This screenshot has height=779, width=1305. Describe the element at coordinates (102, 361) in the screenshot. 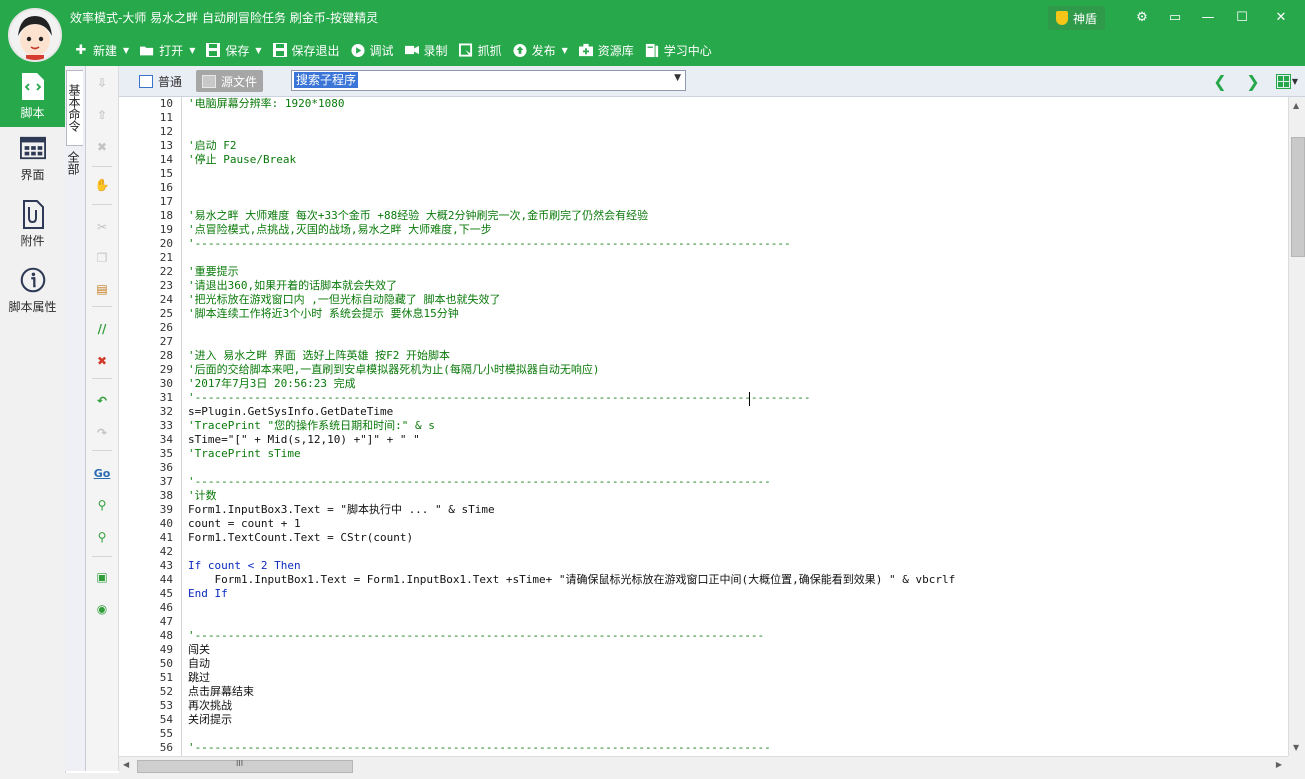

I see `uncomment-icon: ✖` at that location.